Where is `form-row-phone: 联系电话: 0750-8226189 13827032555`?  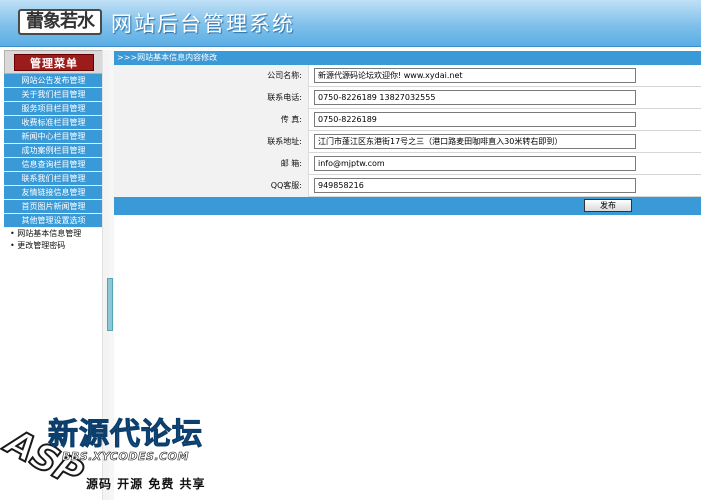 form-row-phone: 联系电话: 0750-8226189 13827032555 is located at coordinates (407, 98).